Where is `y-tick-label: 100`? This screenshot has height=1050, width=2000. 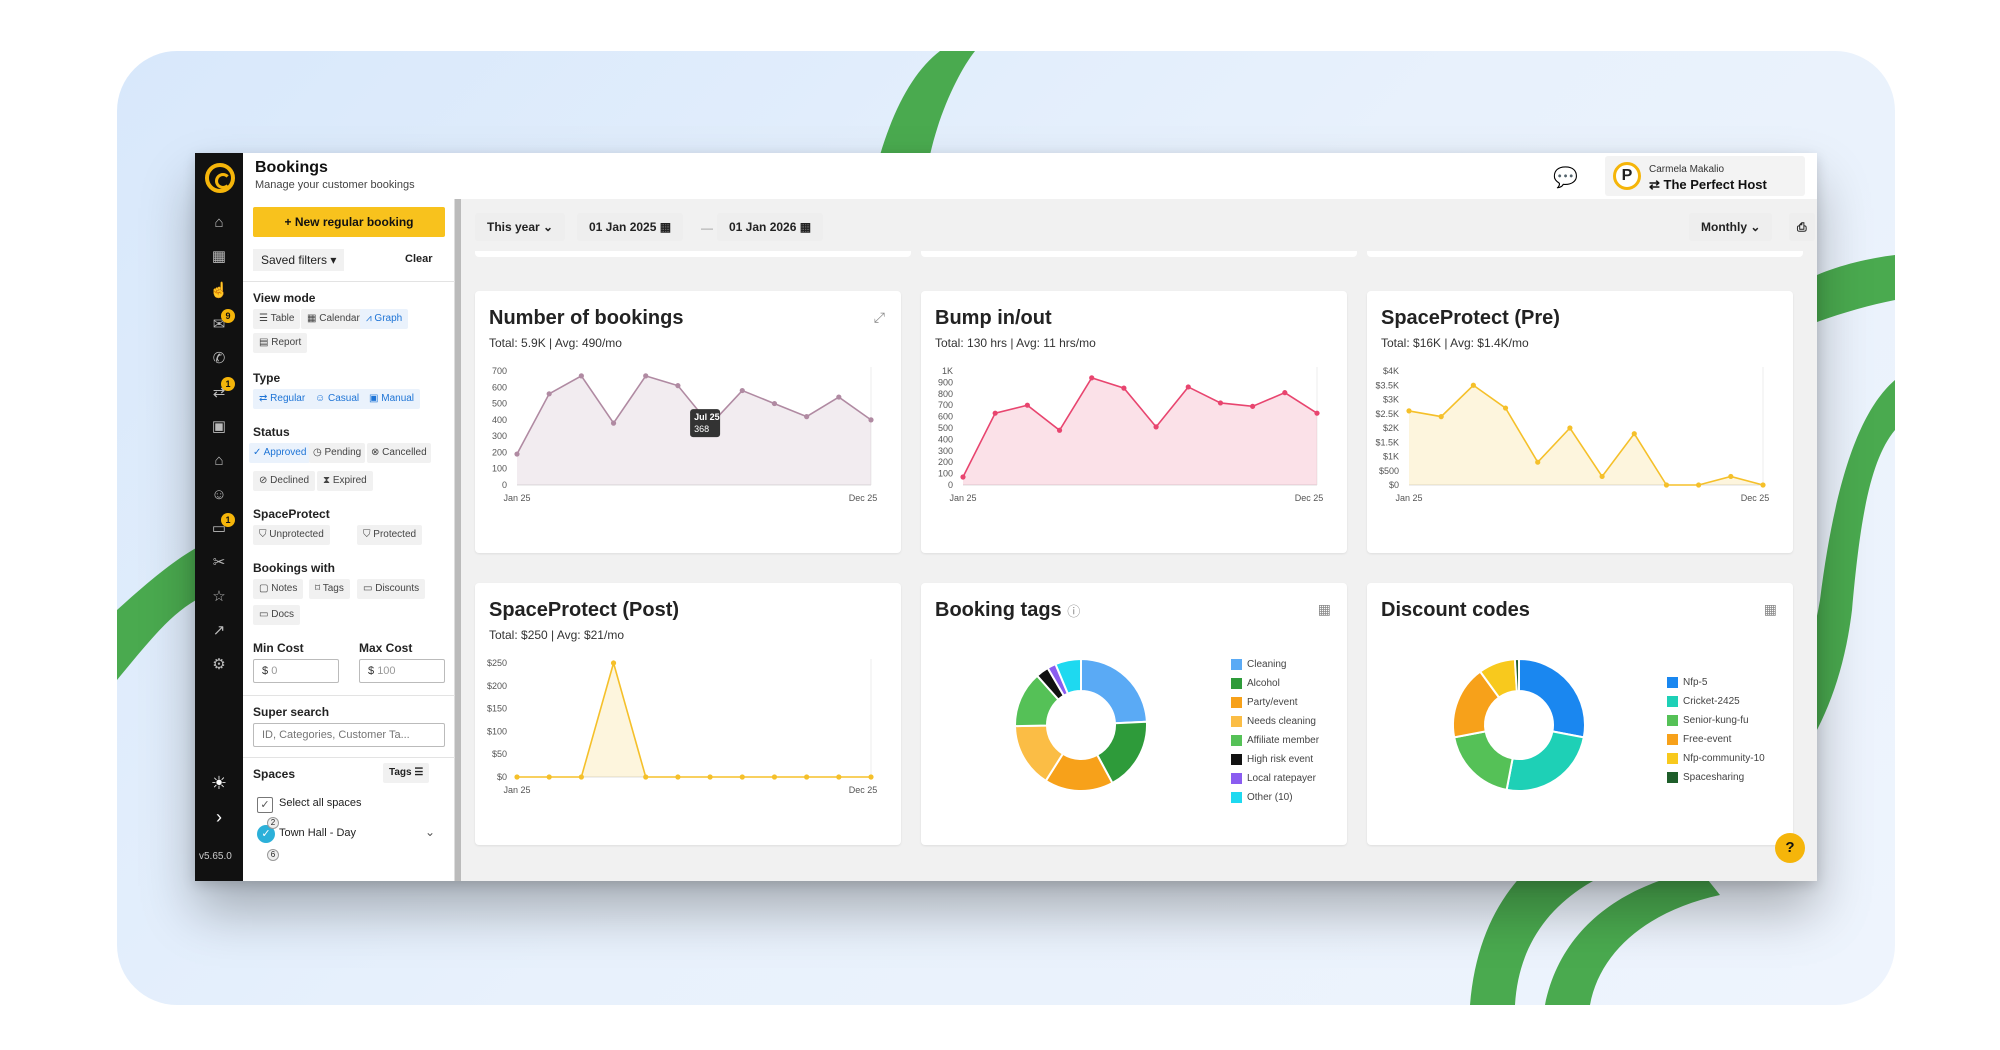 y-tick-label: 100 is located at coordinates (499, 469).